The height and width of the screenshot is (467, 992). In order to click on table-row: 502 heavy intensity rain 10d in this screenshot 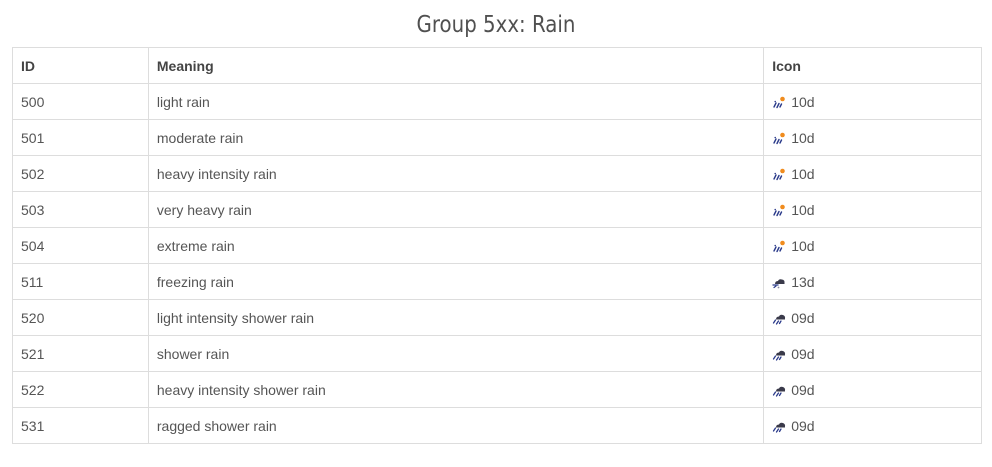, I will do `click(497, 173)`.